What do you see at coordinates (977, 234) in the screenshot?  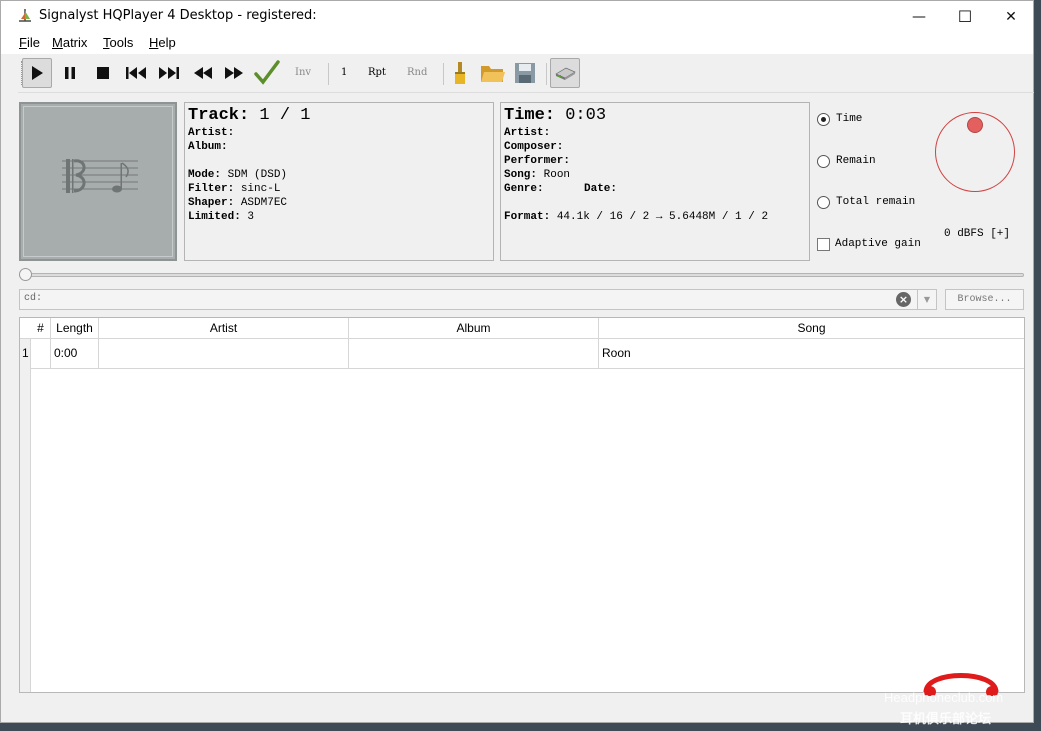 I see `volume-readout: 0 dBFS [+]` at bounding box center [977, 234].